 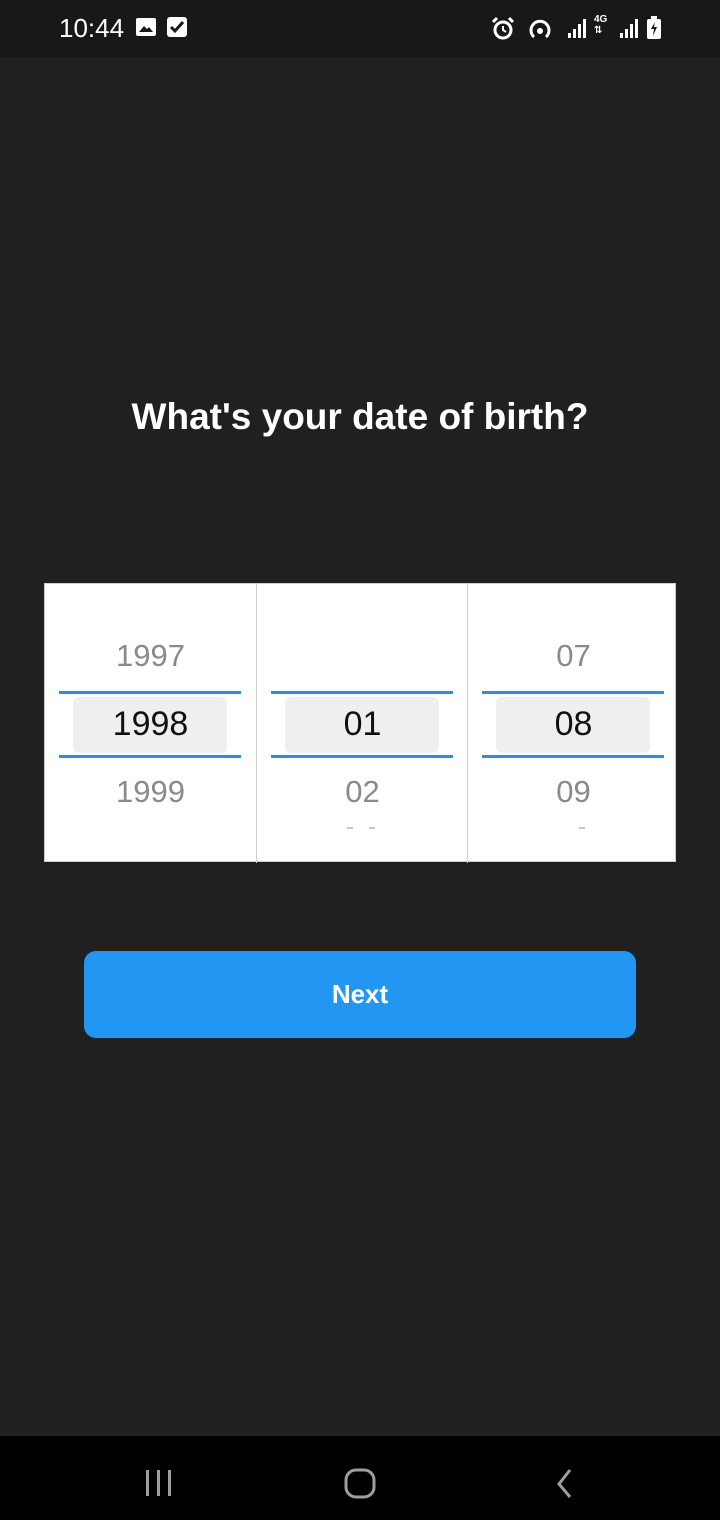 I want to click on month-option-selected: 01, so click(x=362, y=724).